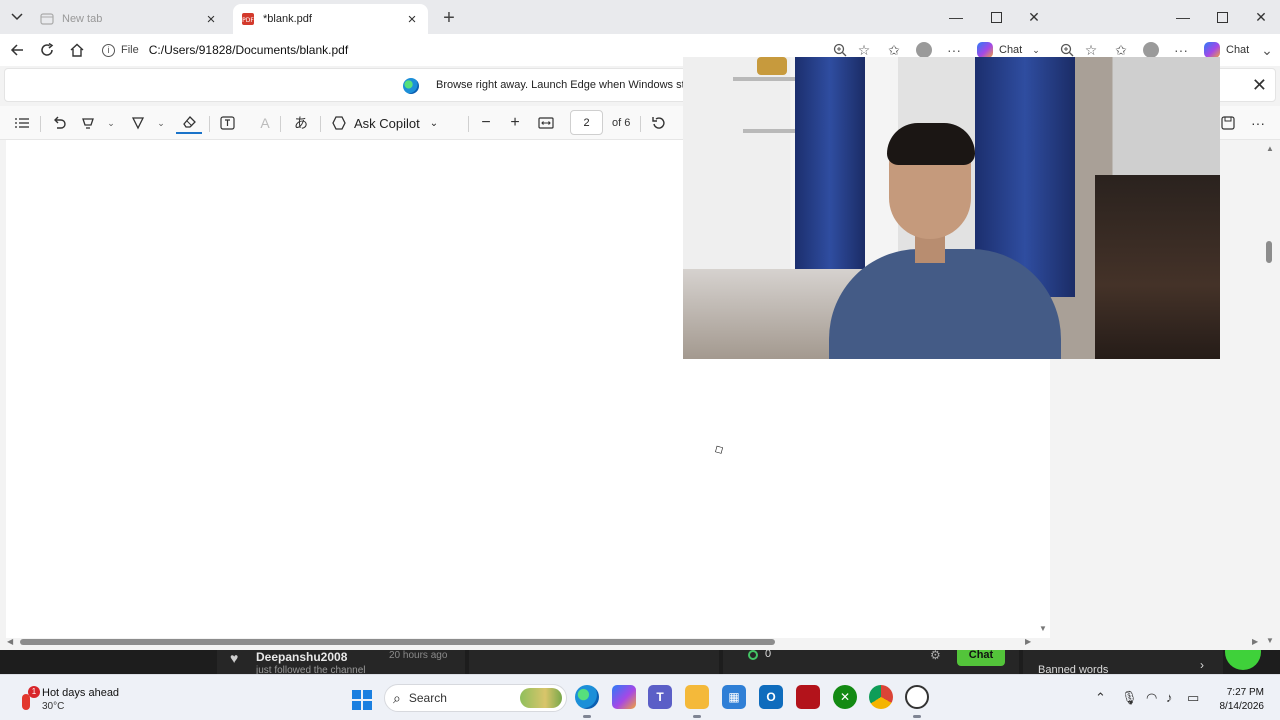 The height and width of the screenshot is (720, 1280). I want to click on heart-icon: ♥, so click(234, 658).